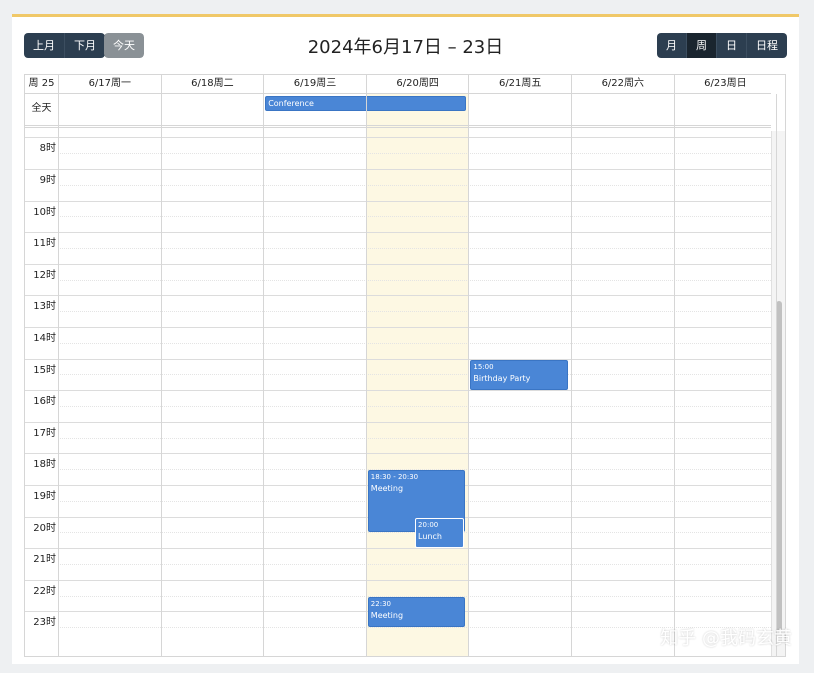 This screenshot has width=814, height=673. Describe the element at coordinates (44, 496) in the screenshot. I see `hour-label: 19时` at that location.